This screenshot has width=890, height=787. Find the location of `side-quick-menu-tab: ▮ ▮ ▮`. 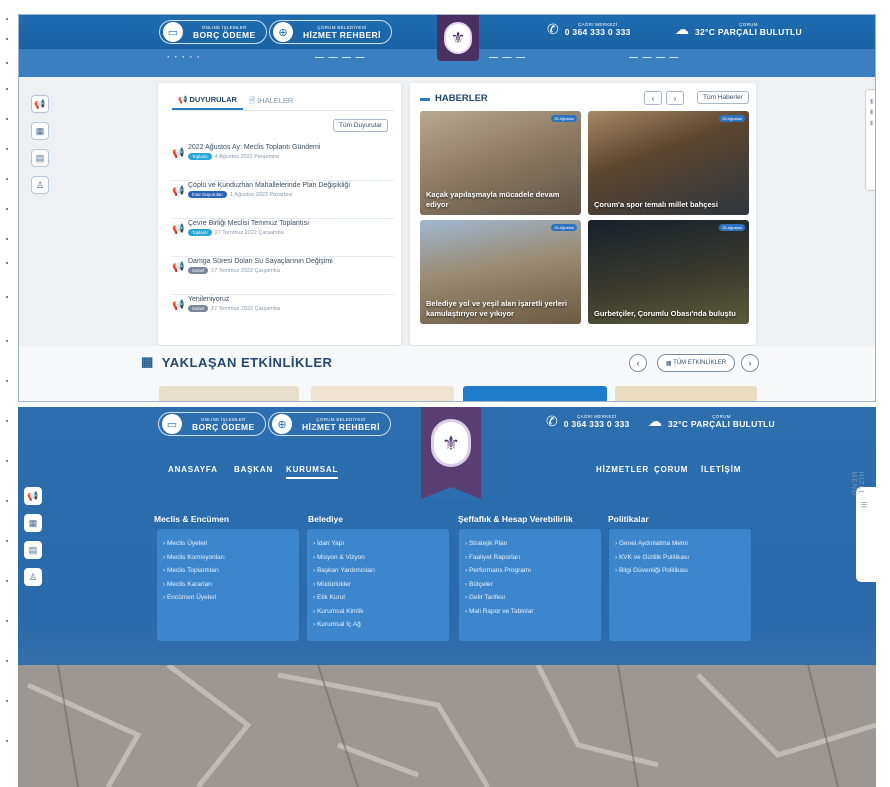

side-quick-menu-tab: ▮ ▮ ▮ is located at coordinates (870, 140).